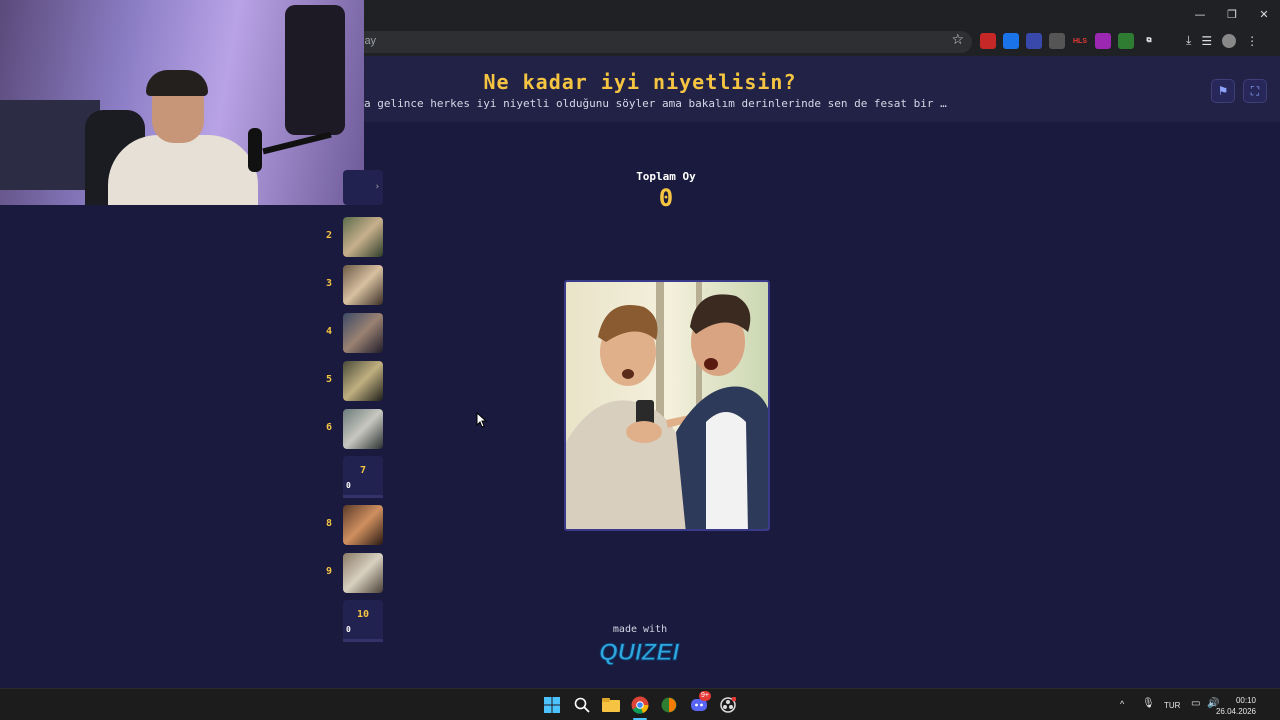 The width and height of the screenshot is (1280, 720). I want to click on sidebar-item-6: 6, so click(352, 429).